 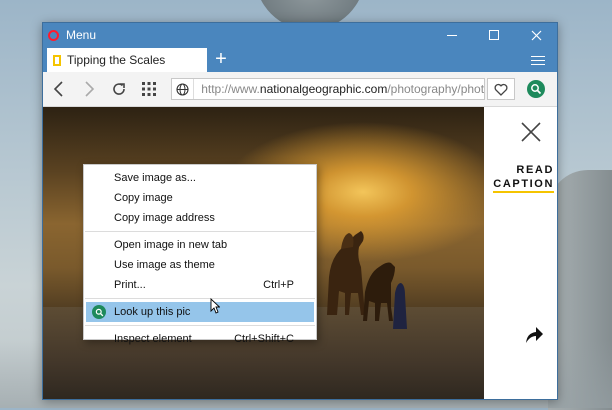 What do you see at coordinates (200, 285) in the screenshot?
I see `menu-item-print: Print... Ctrl+P` at bounding box center [200, 285].